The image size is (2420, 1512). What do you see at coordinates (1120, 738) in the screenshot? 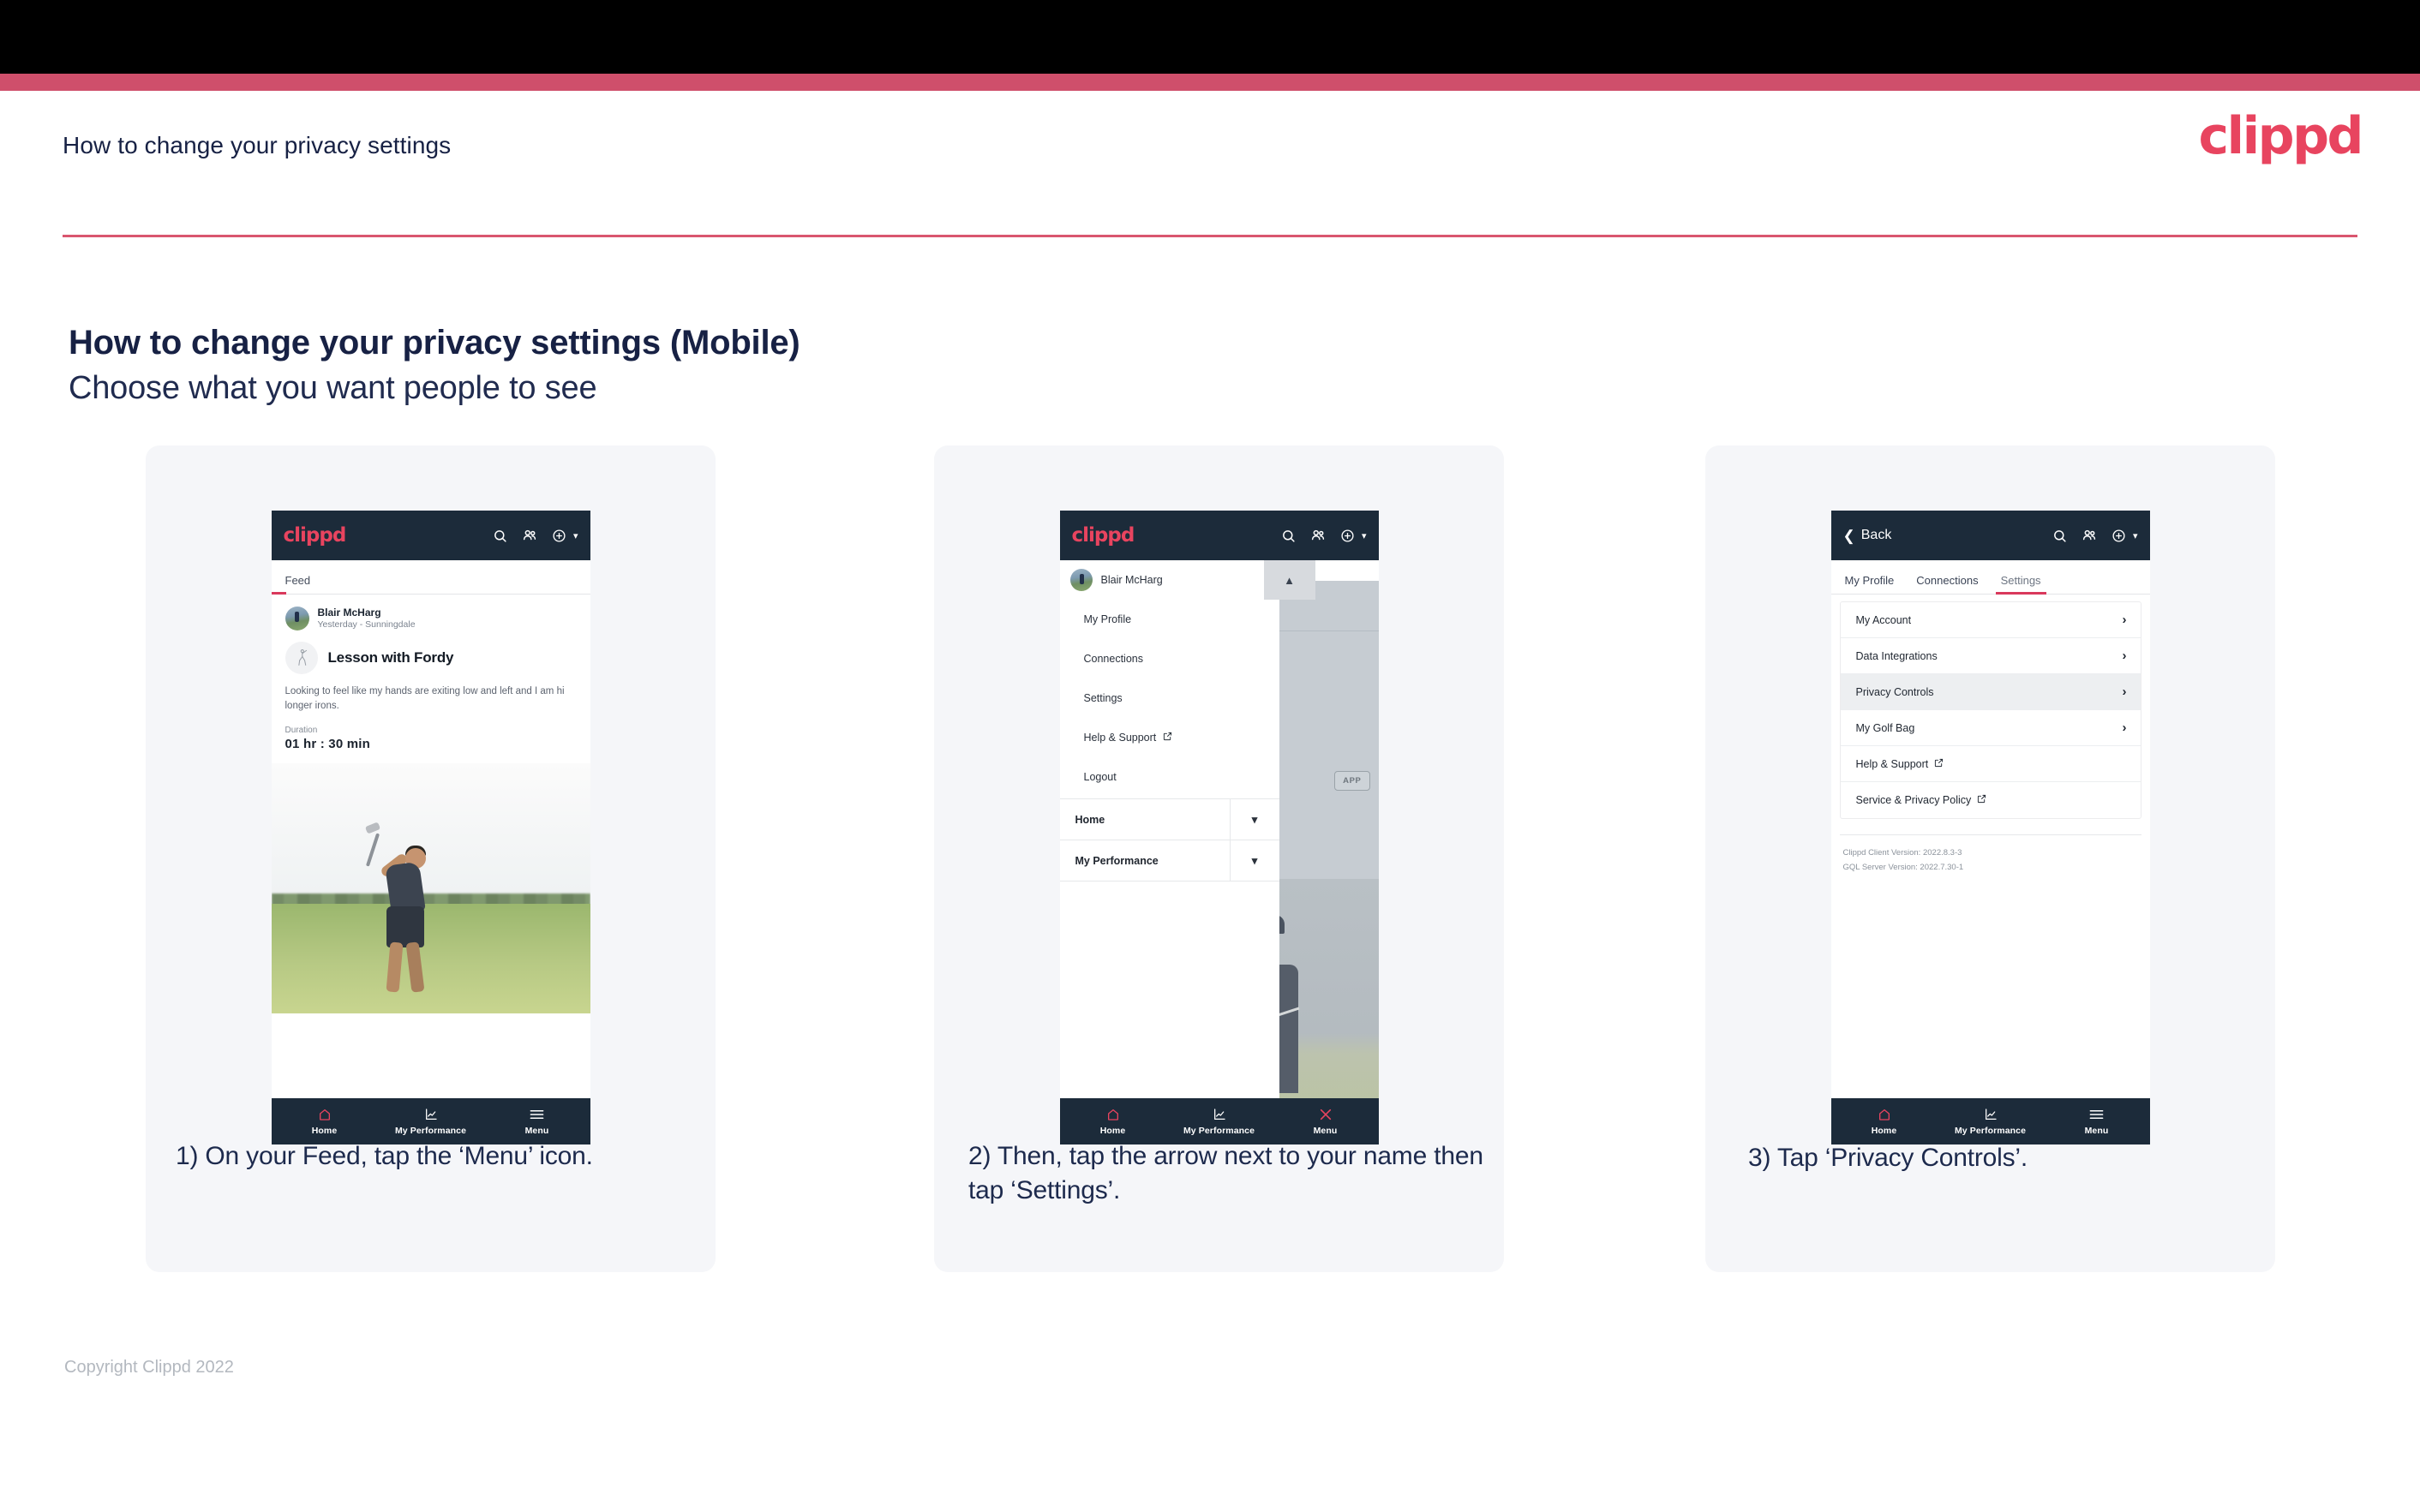
I see `drawer-item-label: Help & Support` at bounding box center [1120, 738].